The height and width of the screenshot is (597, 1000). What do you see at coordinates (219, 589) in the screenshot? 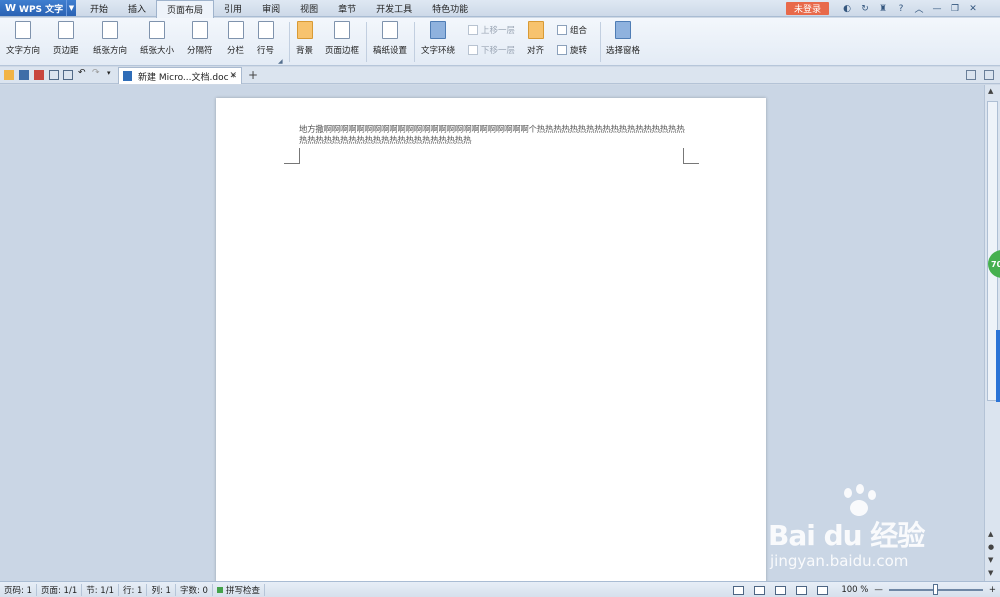
I see `spellcheck-indicator-icon` at bounding box center [219, 589].